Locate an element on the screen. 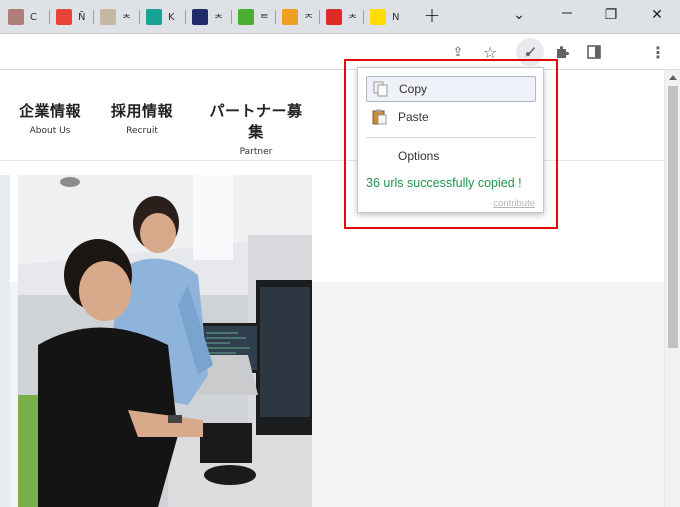 The image size is (680, 507). browser-tab-label: K is located at coordinates (171, 17).